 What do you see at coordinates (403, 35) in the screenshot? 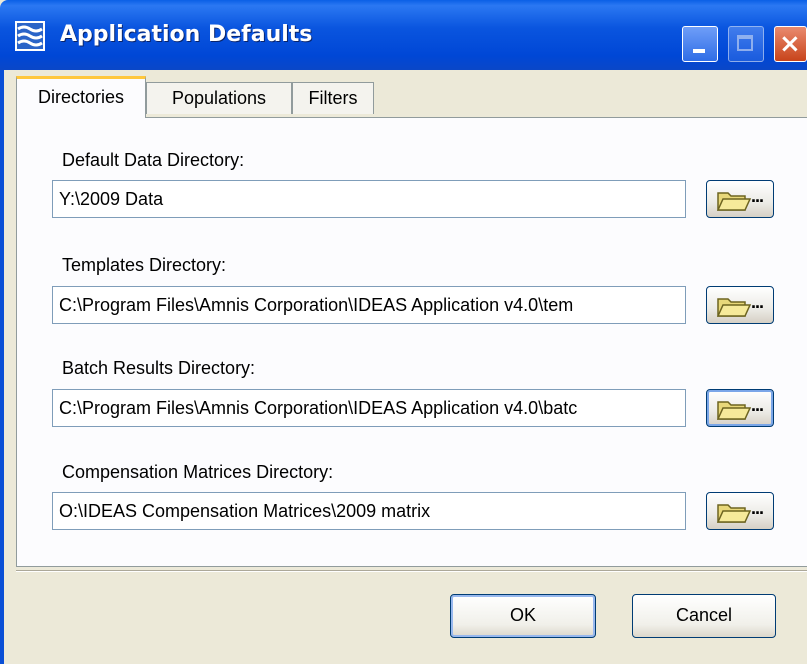
I see `title-bar: Application Defaults ×` at bounding box center [403, 35].